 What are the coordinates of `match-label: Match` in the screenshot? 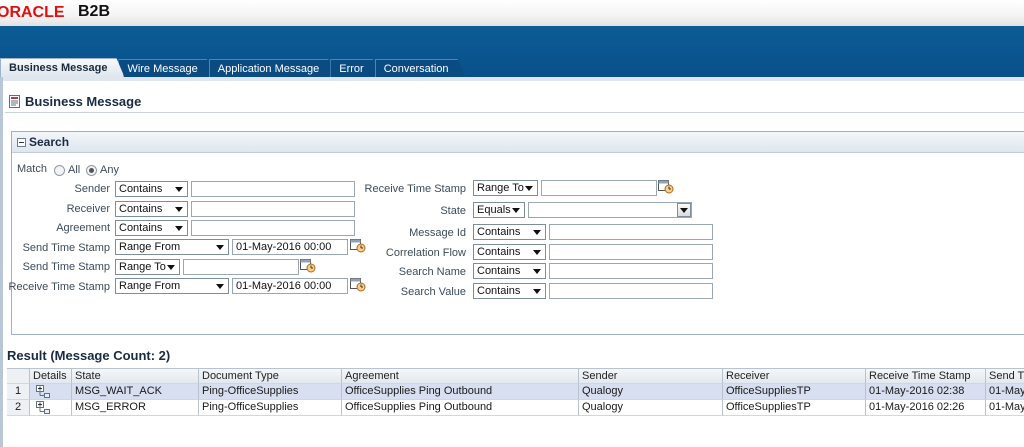 It's located at (32, 169).